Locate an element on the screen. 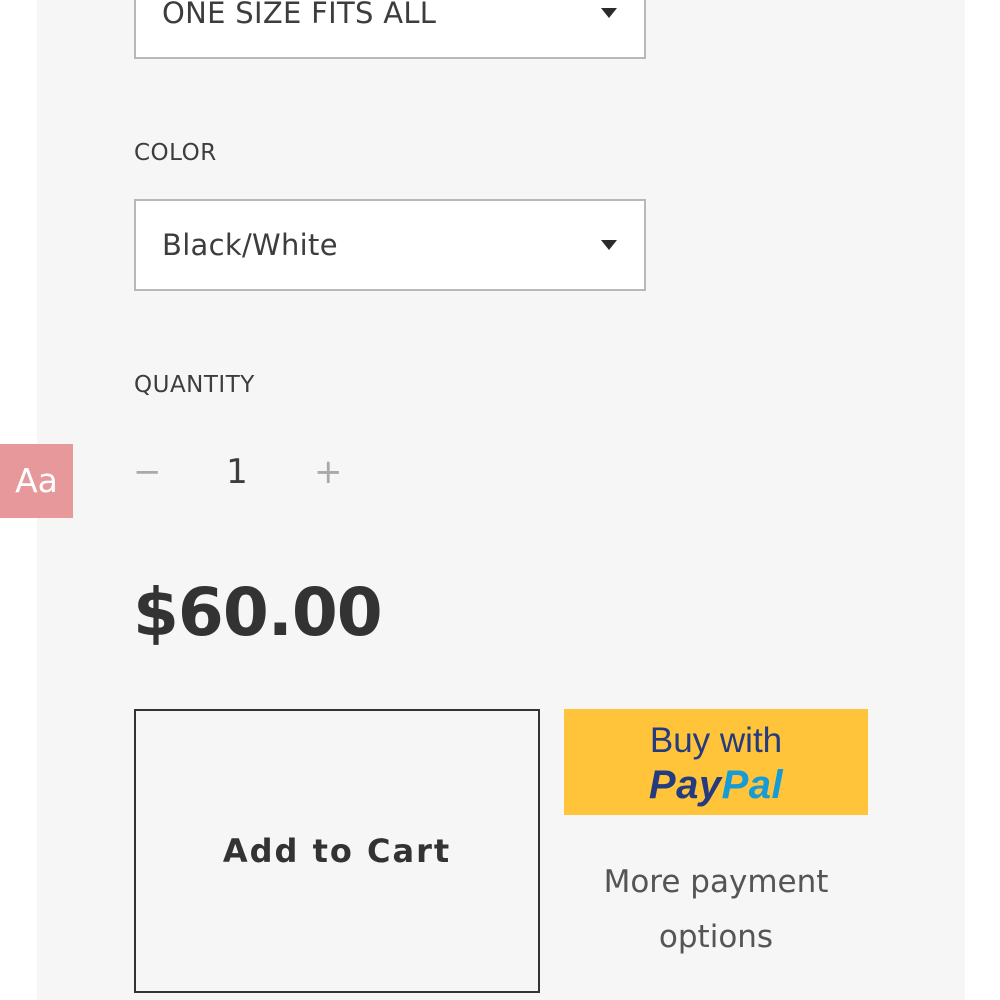 The image size is (1000, 1000). size-select: ONE SIZE FITS ALL is located at coordinates (390, 29).